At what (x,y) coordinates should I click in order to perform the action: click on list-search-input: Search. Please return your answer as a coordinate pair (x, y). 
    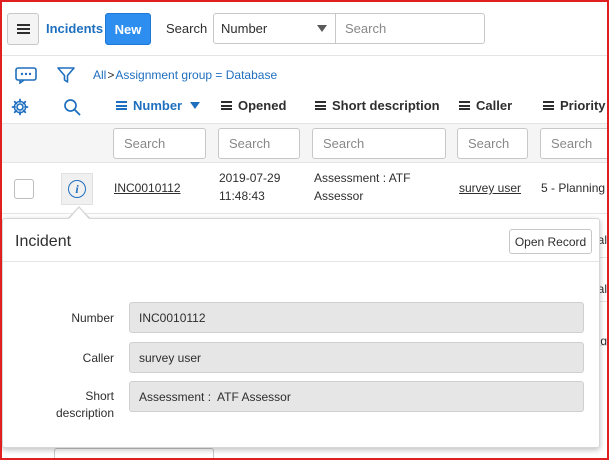
    Looking at the image, I should click on (410, 28).